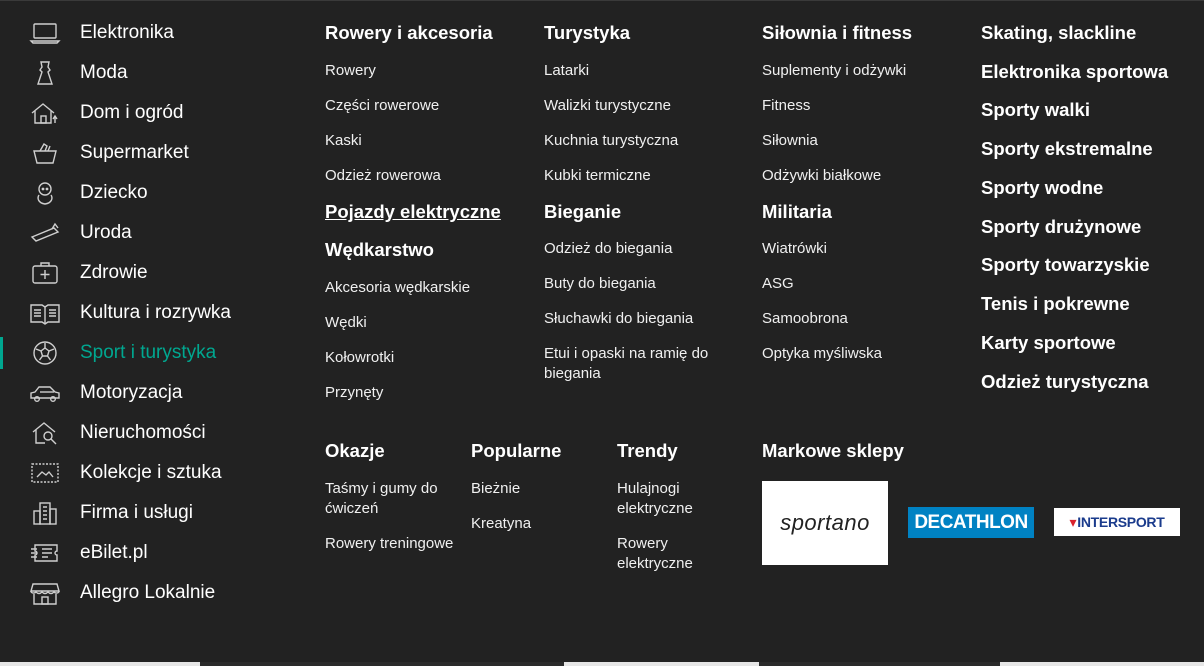 This screenshot has height=666, width=1204. I want to click on heading-sporty-ekstremalne: Sporty ekstremalne, so click(1067, 149).